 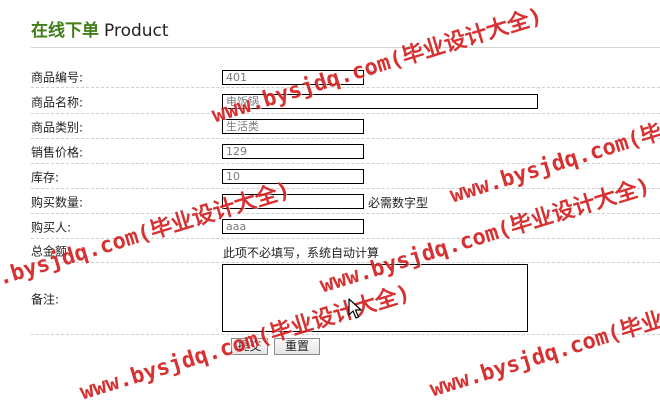 I want to click on row-quantity: 购买数量: 必需数字型, so click(x=345, y=201).